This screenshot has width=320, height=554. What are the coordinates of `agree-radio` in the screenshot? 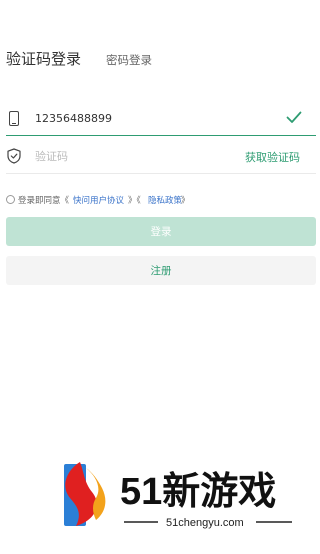 It's located at (10, 199).